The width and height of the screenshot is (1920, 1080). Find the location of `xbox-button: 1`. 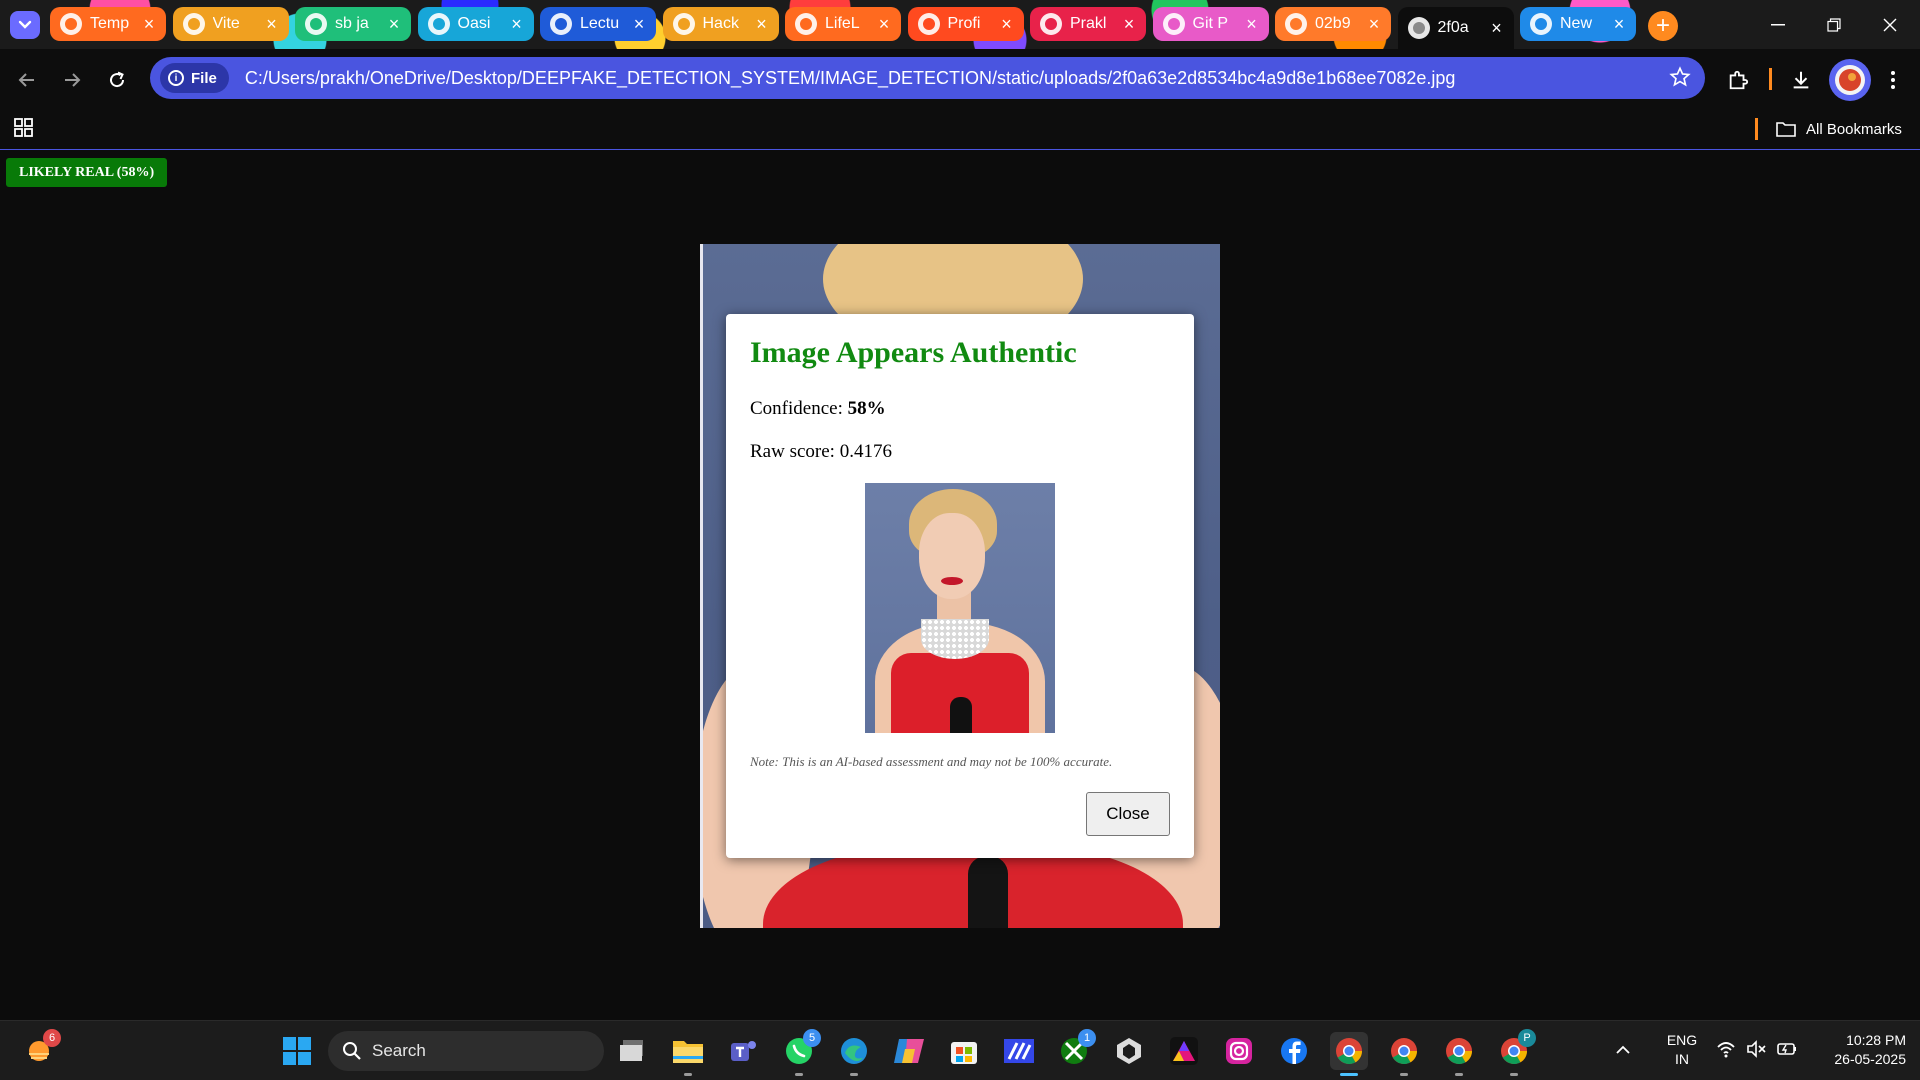

xbox-button: 1 is located at coordinates (1075, 1049).